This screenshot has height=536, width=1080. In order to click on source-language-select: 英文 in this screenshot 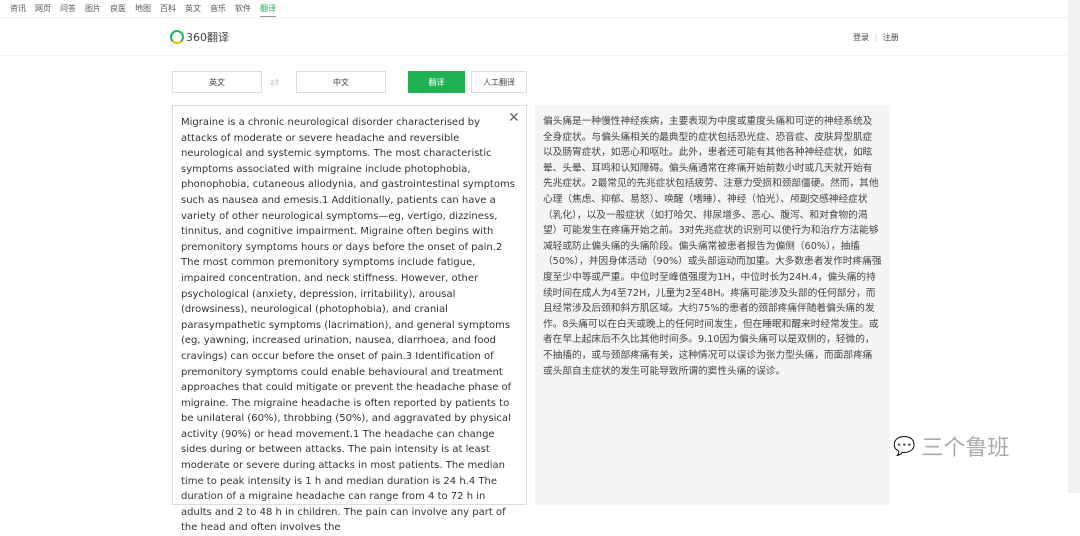, I will do `click(217, 82)`.